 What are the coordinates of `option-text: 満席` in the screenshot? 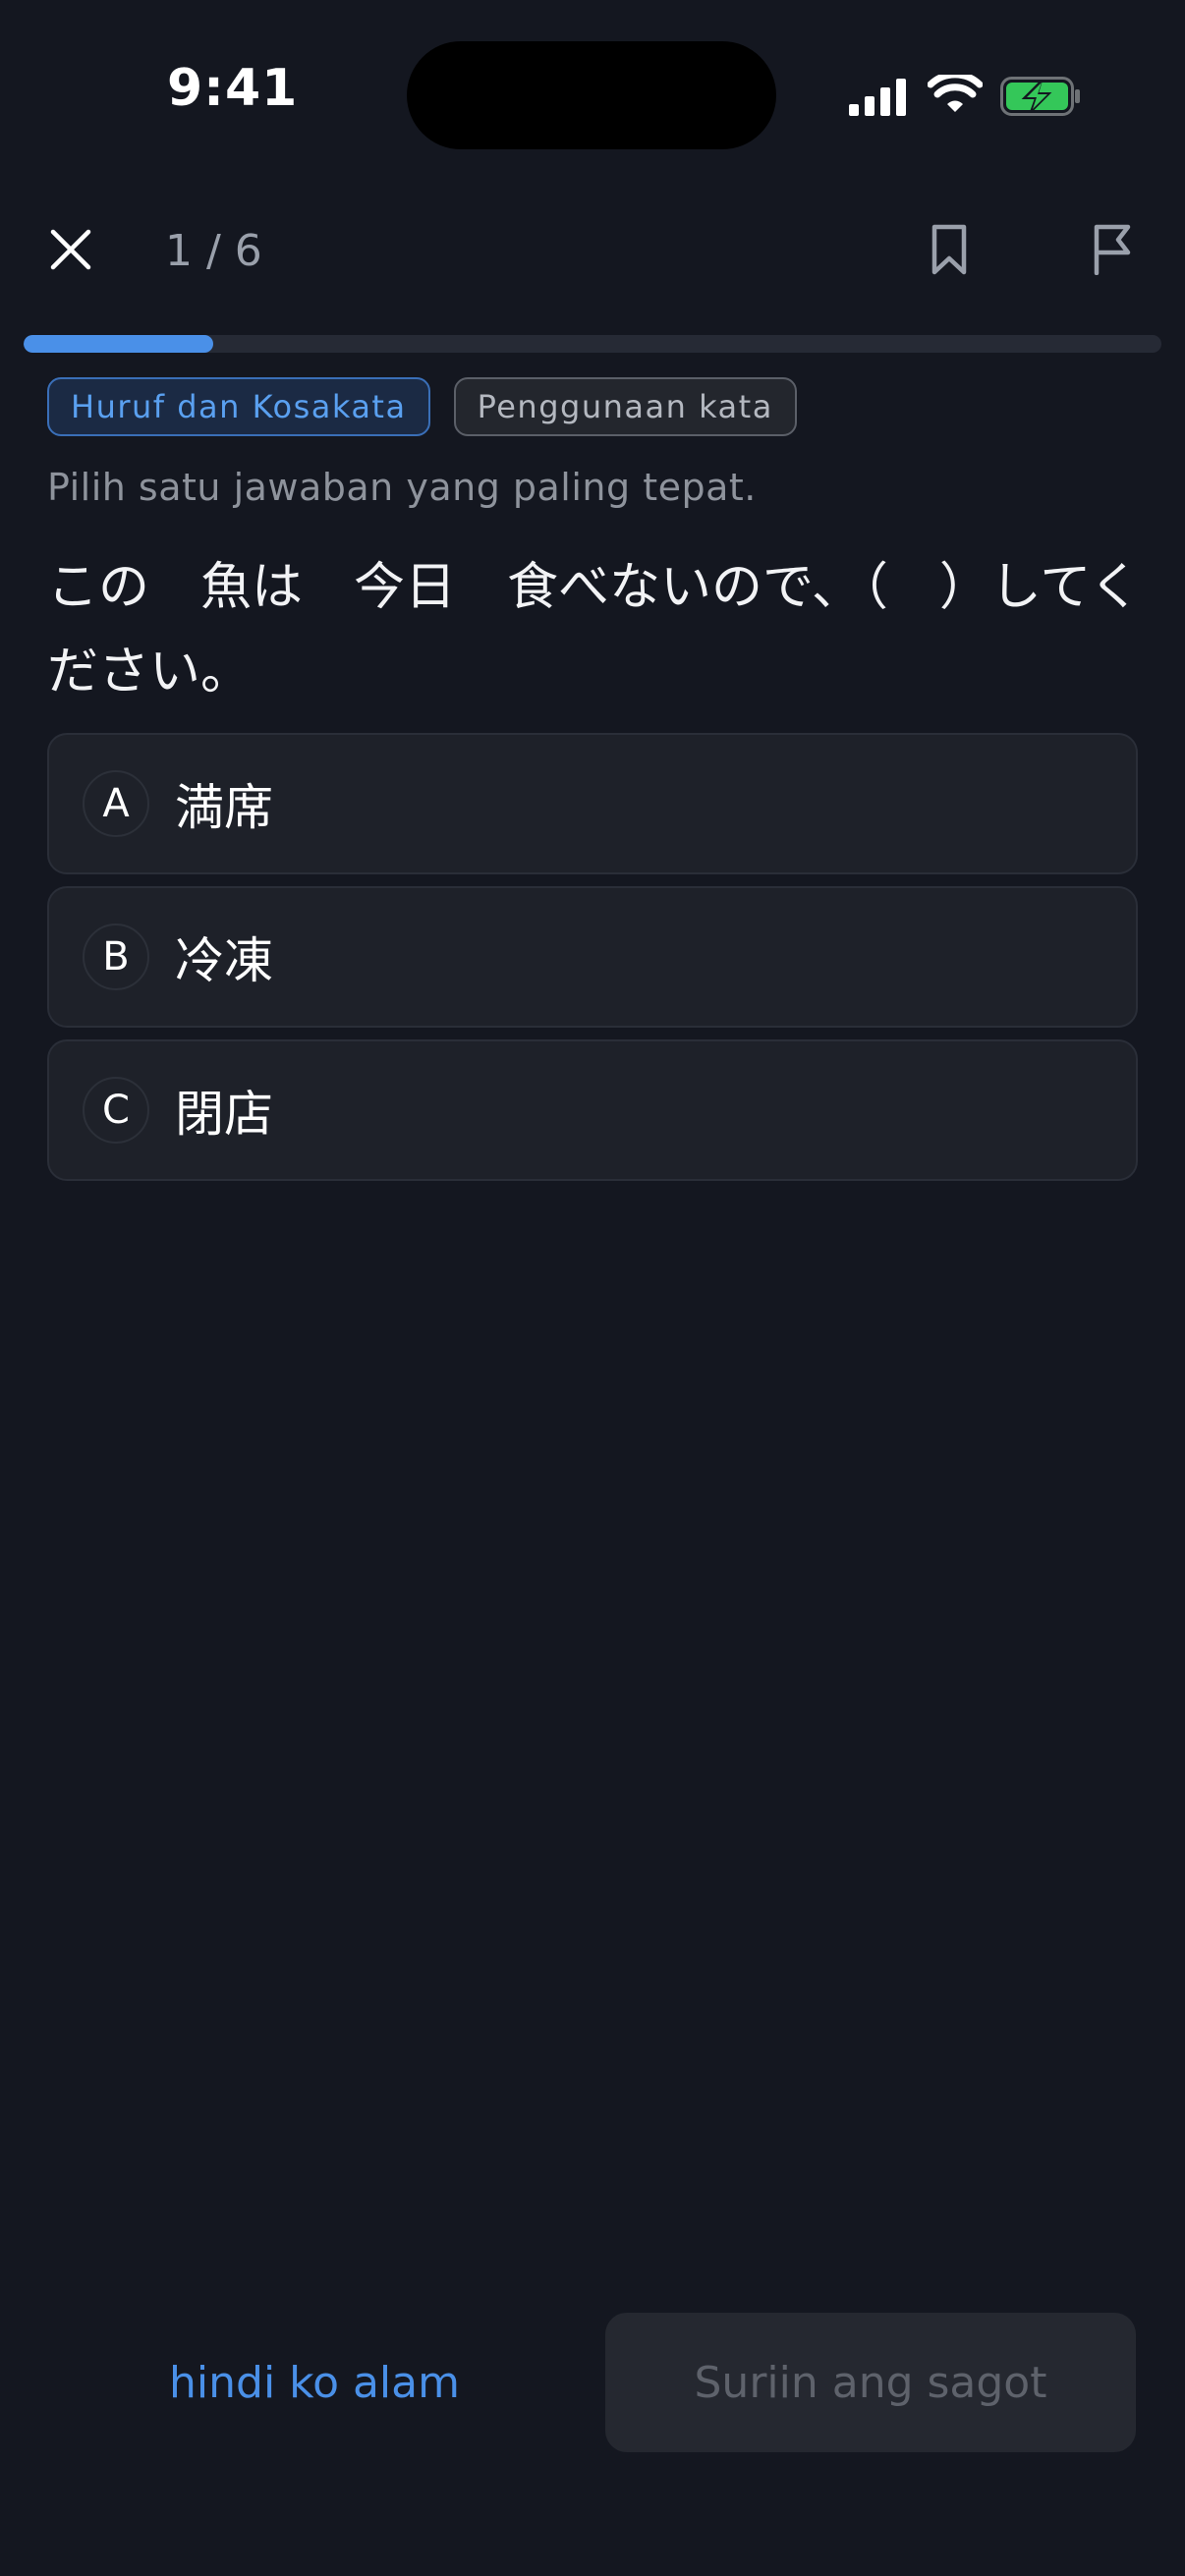 It's located at (224, 807).